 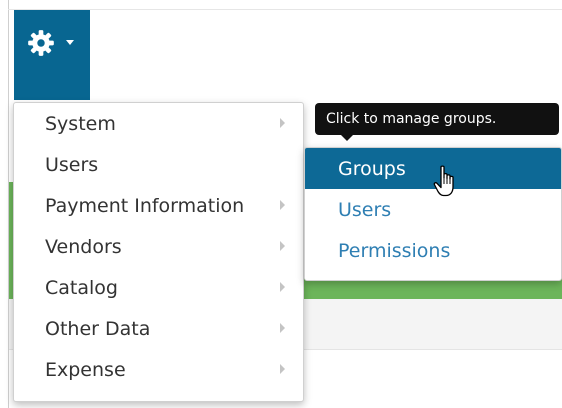 I want to click on submenu-item-permissions: Permissions, so click(x=433, y=250).